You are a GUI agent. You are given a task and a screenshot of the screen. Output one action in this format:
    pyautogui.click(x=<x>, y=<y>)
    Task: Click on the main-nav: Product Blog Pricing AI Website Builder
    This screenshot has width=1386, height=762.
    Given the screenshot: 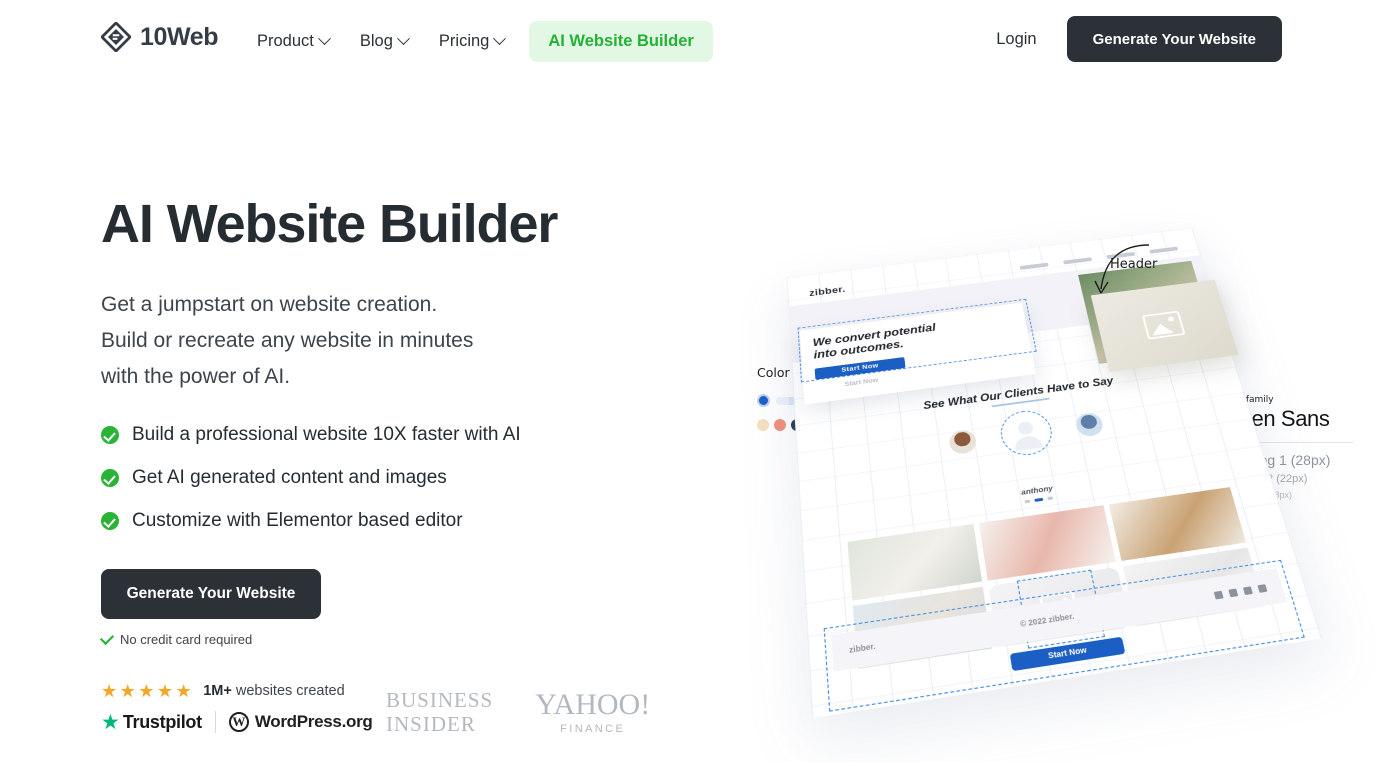 What is the action you would take?
    pyautogui.click(x=485, y=41)
    